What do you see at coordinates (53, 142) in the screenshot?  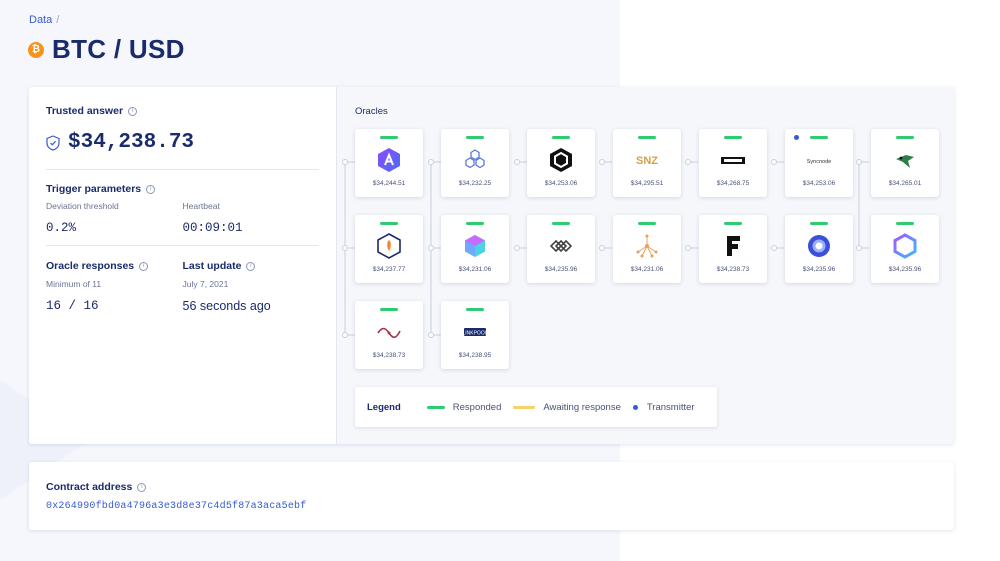 I see `shield-check-icon` at bounding box center [53, 142].